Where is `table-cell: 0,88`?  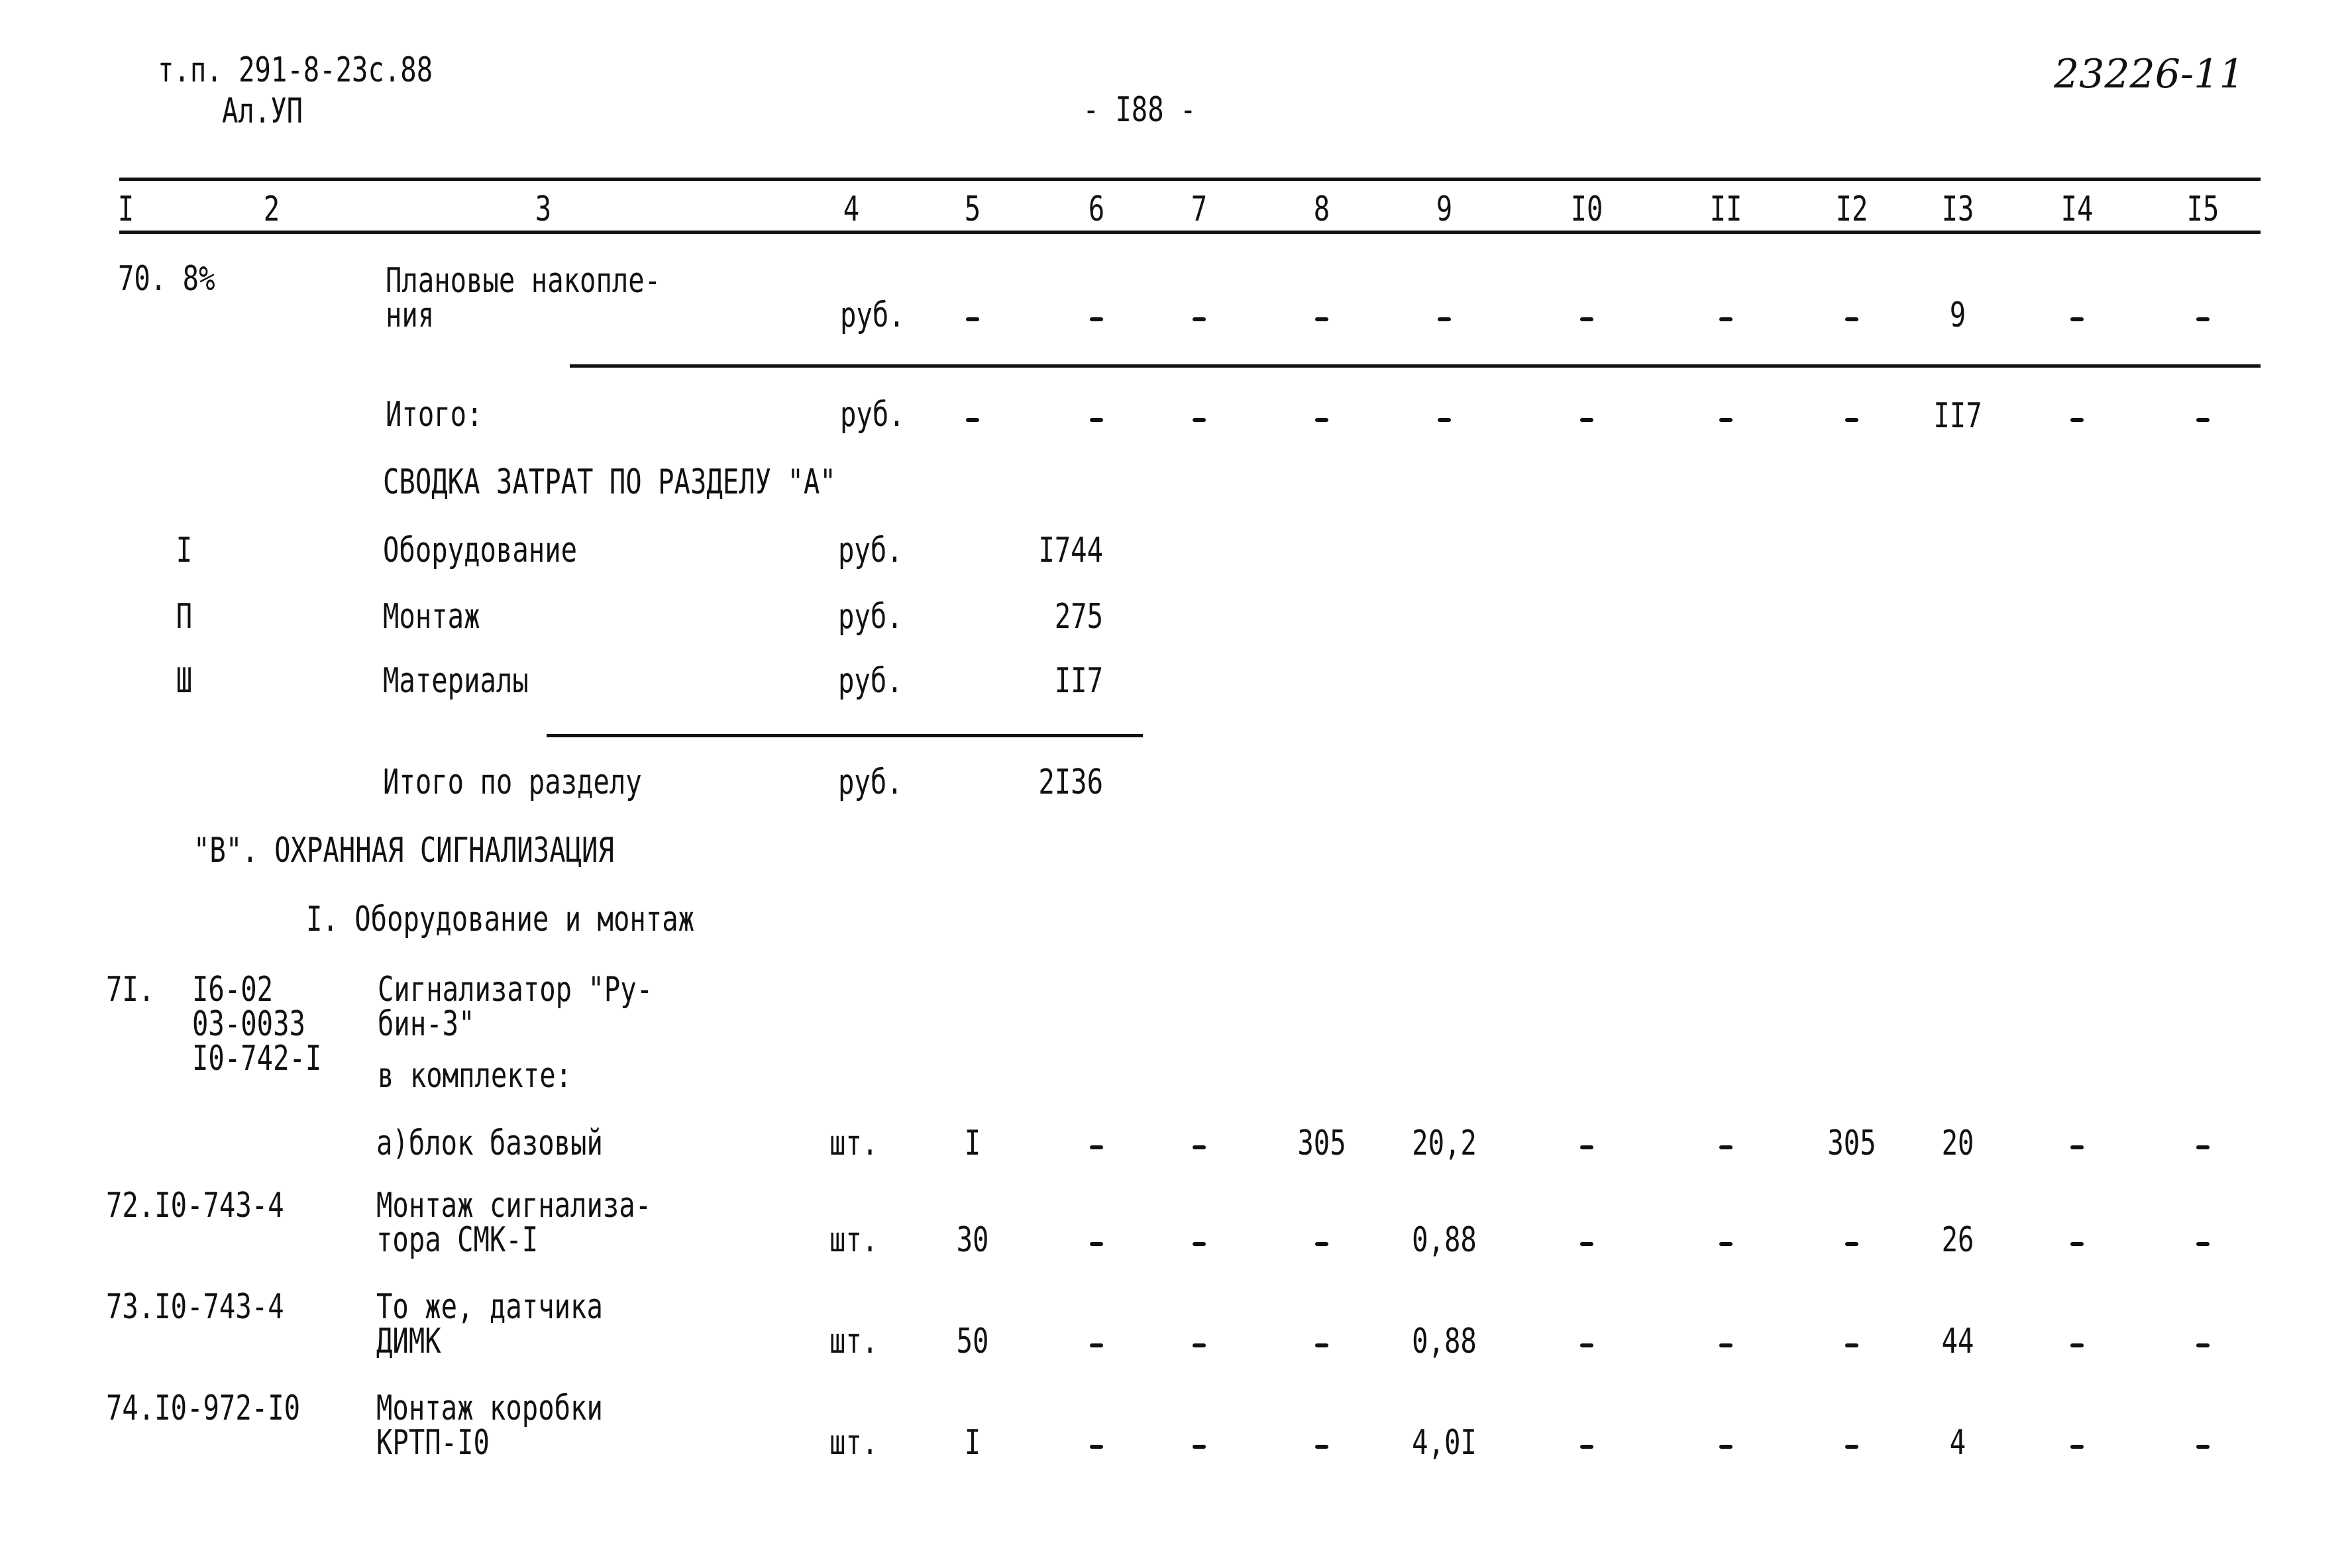 table-cell: 0,88 is located at coordinates (1445, 1240).